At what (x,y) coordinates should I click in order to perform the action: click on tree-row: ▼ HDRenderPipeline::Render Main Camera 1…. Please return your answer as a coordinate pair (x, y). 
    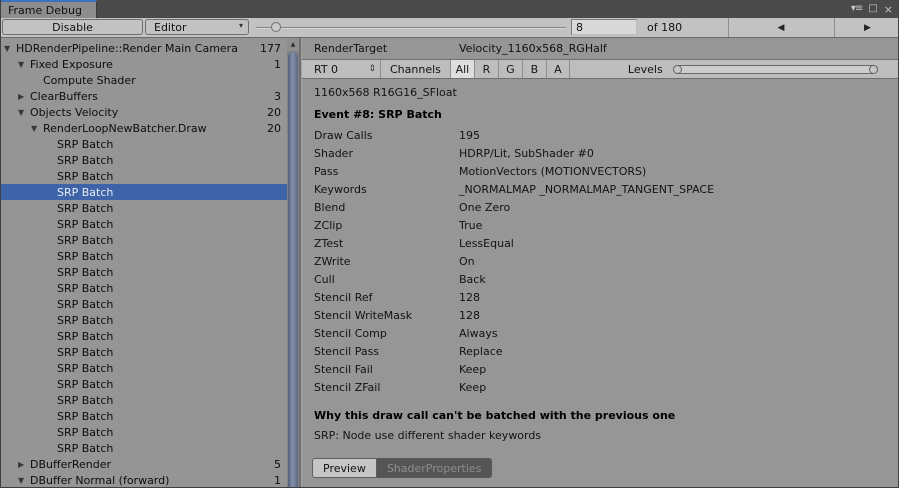
    Looking at the image, I should click on (144, 48).